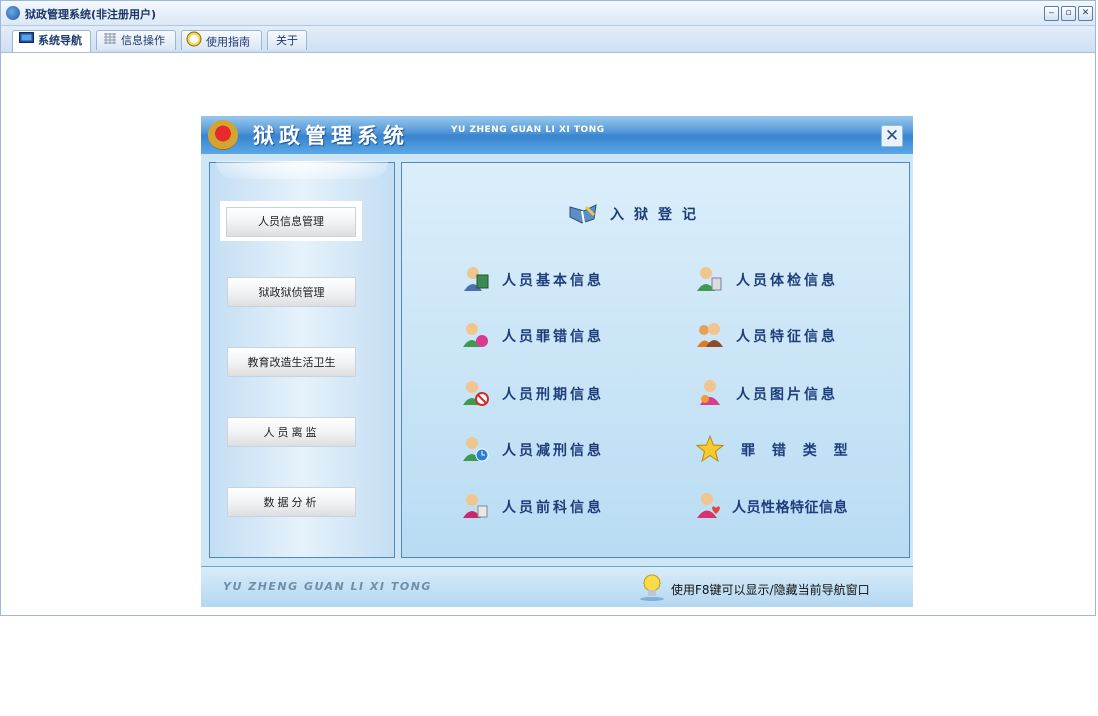  Describe the element at coordinates (476, 449) in the screenshot. I see `person-clock-icon` at that location.